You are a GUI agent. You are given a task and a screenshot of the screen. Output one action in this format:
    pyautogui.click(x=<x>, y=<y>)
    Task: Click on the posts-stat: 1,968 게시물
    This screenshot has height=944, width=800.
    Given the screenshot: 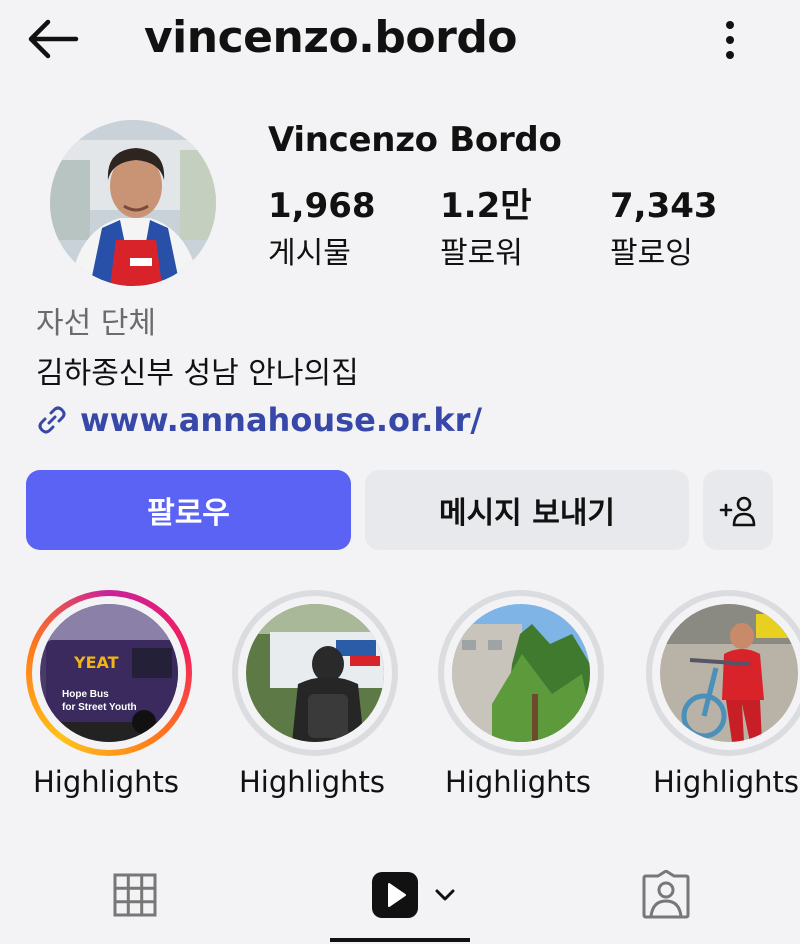 What is the action you would take?
    pyautogui.click(x=322, y=230)
    